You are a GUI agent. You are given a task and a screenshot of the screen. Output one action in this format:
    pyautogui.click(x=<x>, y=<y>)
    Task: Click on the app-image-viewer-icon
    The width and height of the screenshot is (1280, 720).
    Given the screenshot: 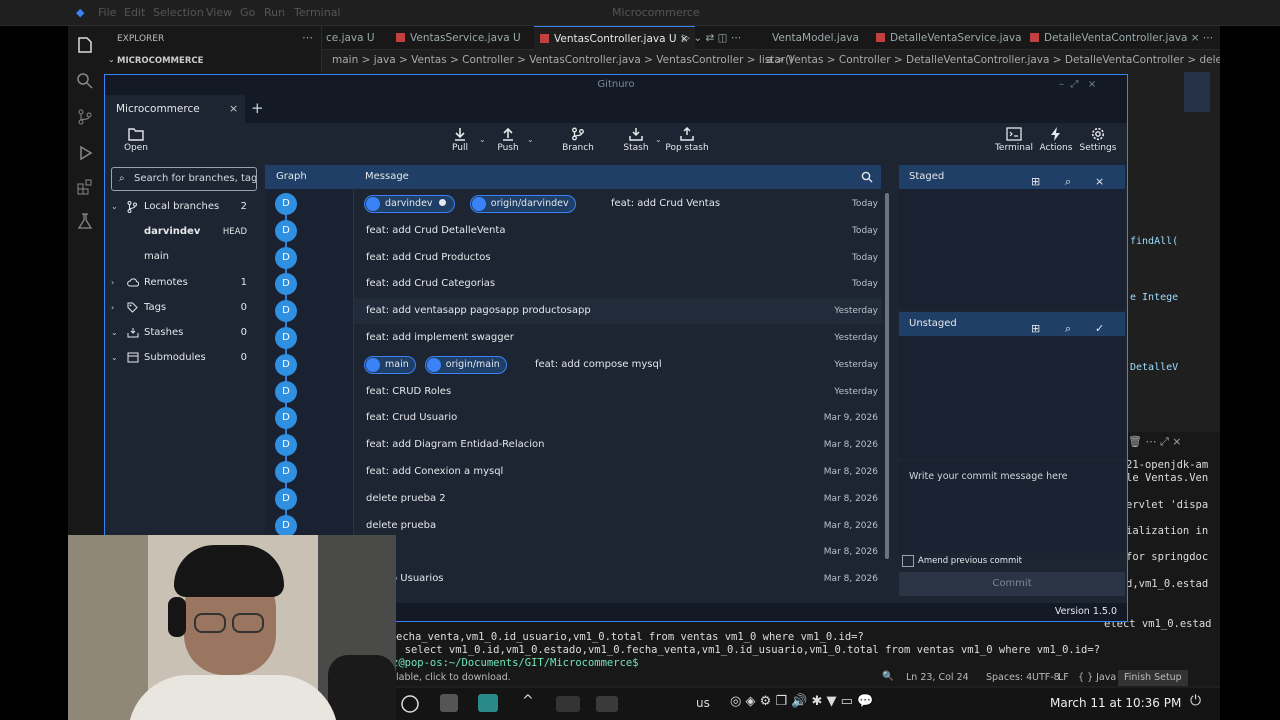 What is the action you would take?
    pyautogui.click(x=488, y=703)
    